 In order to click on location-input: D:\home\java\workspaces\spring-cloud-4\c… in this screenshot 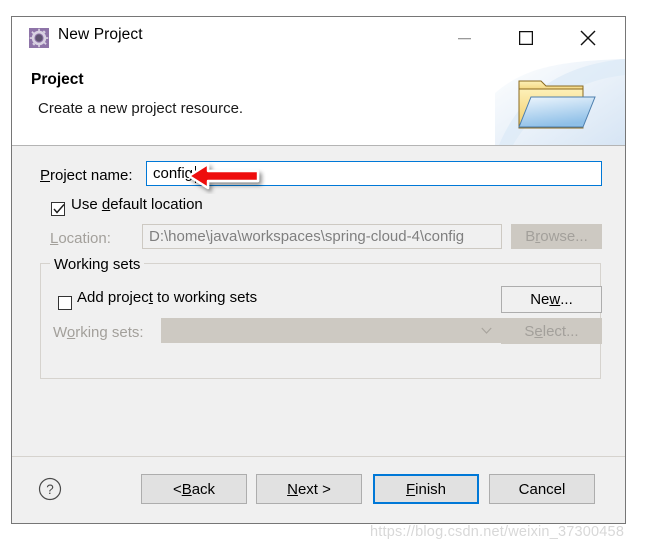, I will do `click(322, 236)`.